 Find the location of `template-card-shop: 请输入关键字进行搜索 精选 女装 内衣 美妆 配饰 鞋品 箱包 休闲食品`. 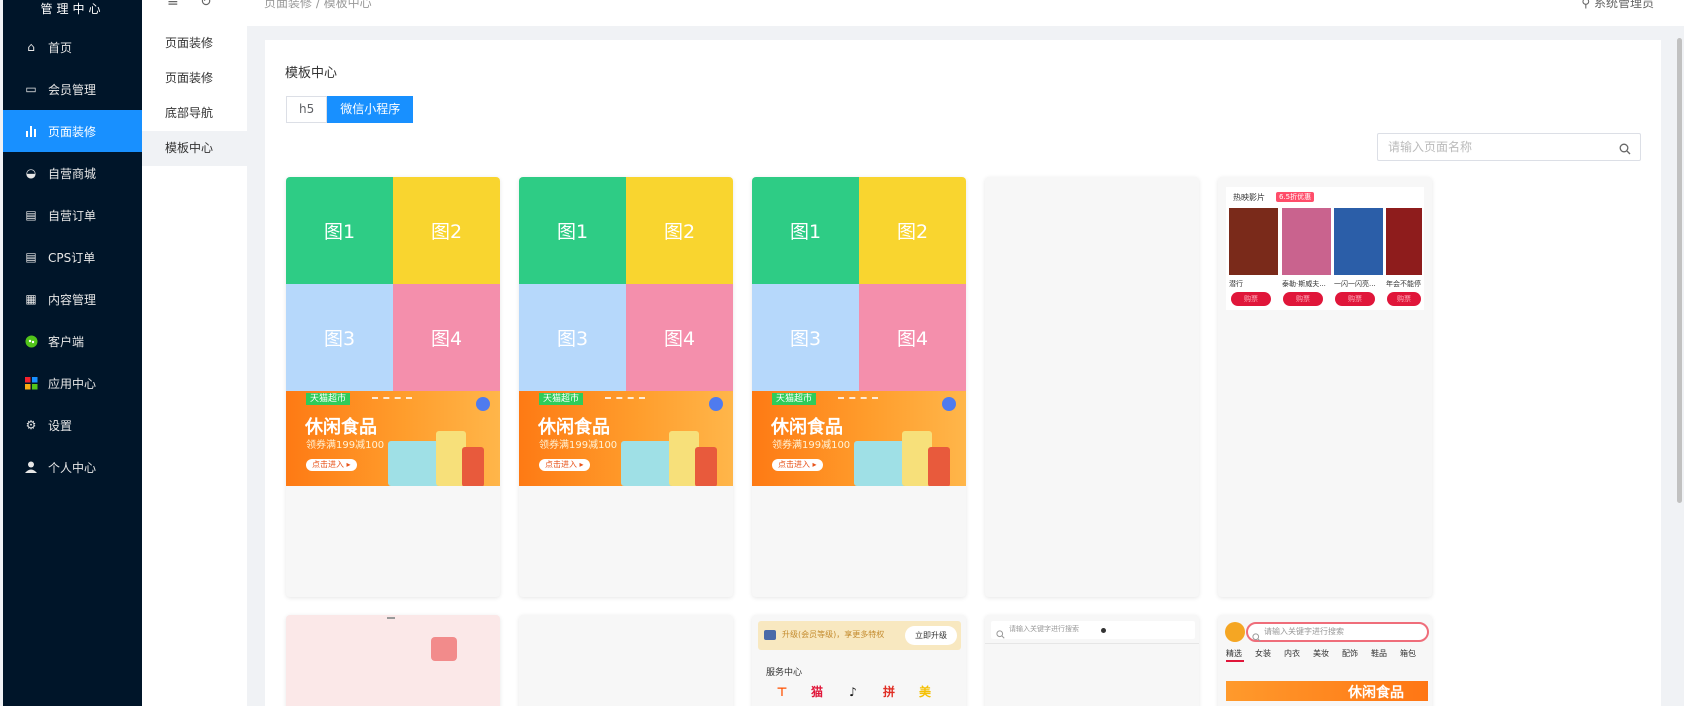

template-card-shop: 请输入关键字进行搜索 精选 女装 内衣 美妆 配饰 鞋品 箱包 休闲食品 is located at coordinates (1325, 660).